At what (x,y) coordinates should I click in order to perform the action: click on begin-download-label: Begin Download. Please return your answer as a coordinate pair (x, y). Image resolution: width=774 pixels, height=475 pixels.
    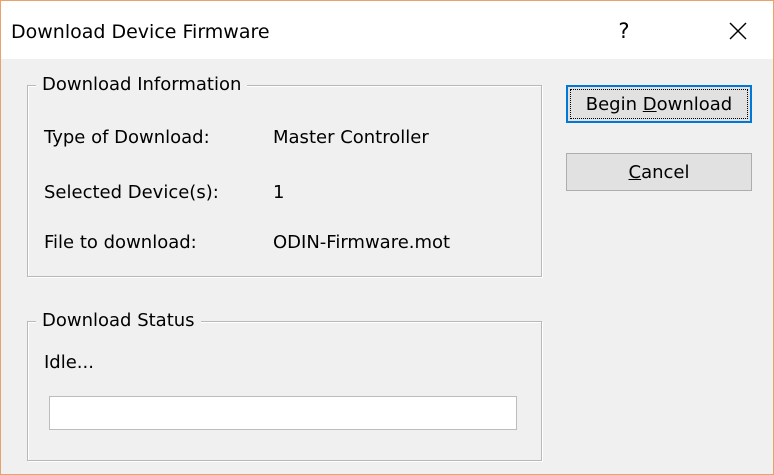
    Looking at the image, I should click on (659, 104).